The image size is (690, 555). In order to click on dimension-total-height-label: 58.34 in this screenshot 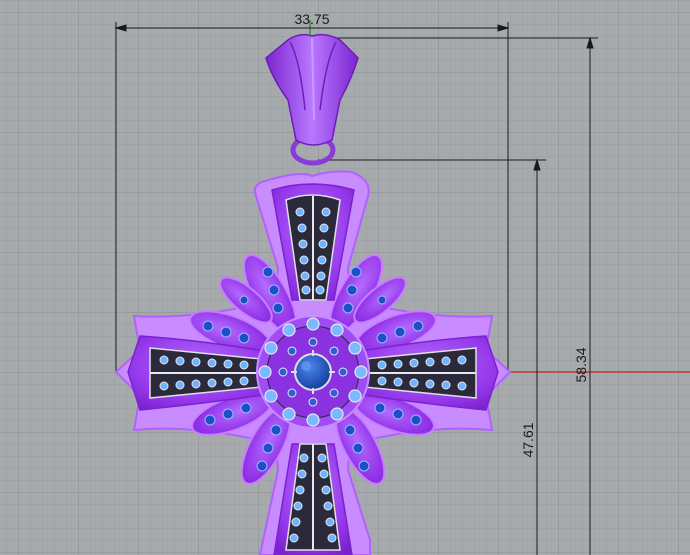, I will do `click(581, 364)`.